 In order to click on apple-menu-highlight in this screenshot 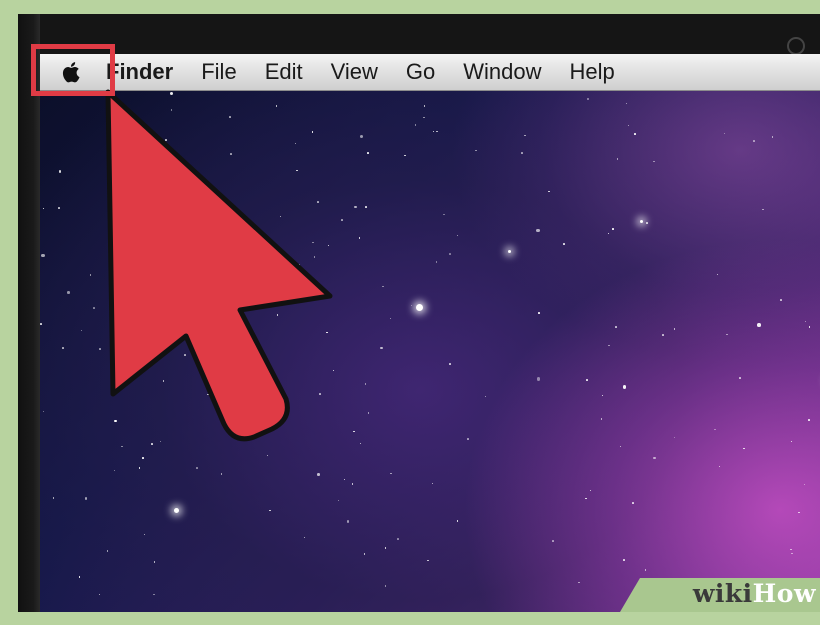, I will do `click(73, 70)`.